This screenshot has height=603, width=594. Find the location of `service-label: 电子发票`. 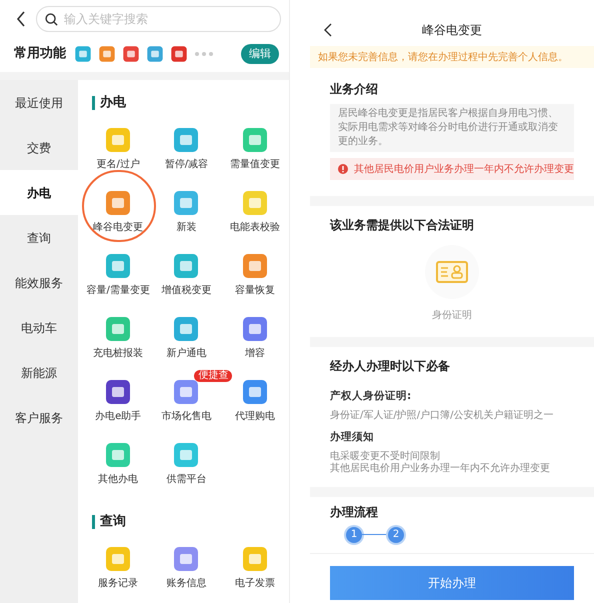

service-label: 电子发票 is located at coordinates (254, 584).